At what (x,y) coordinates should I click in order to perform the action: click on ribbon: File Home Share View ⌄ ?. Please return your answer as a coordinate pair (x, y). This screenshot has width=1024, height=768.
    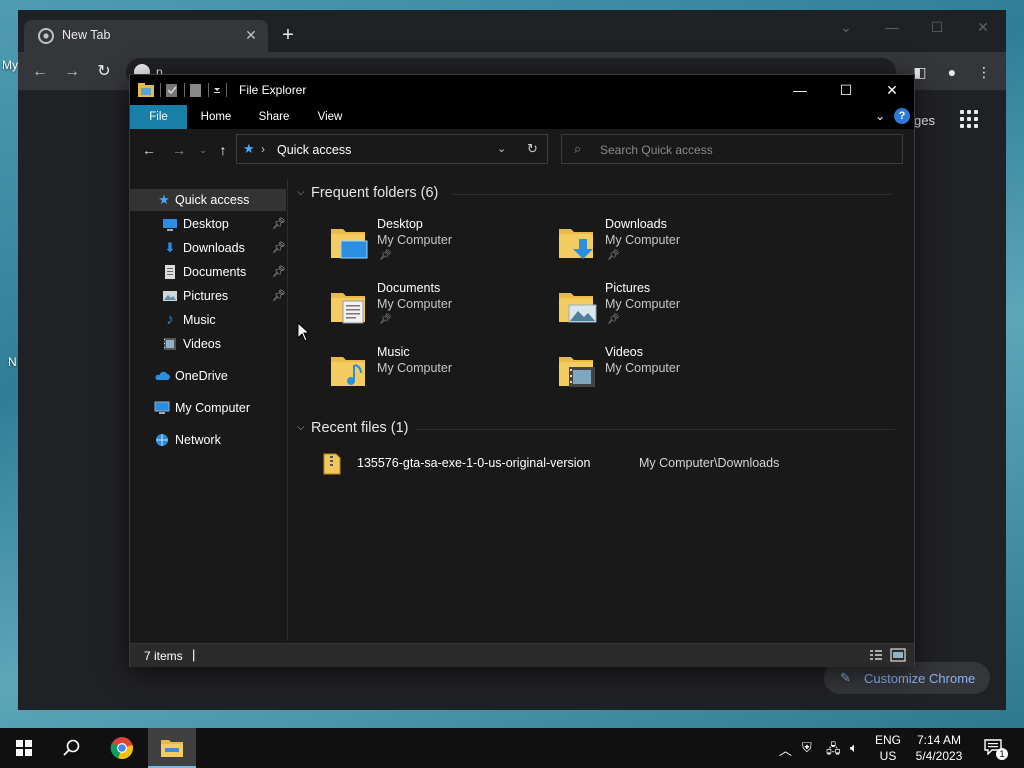
    Looking at the image, I should click on (522, 117).